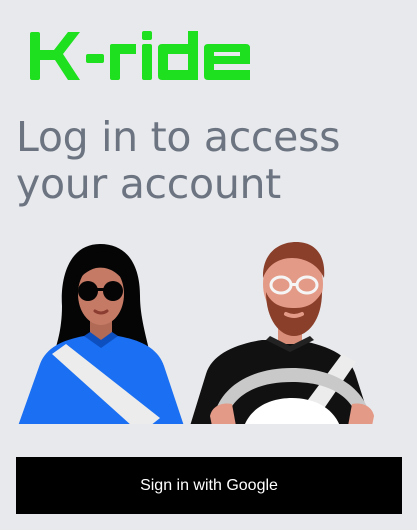 Image resolution: width=417 pixels, height=530 pixels. I want to click on page-headline: Log in to access your account, so click(178, 160).